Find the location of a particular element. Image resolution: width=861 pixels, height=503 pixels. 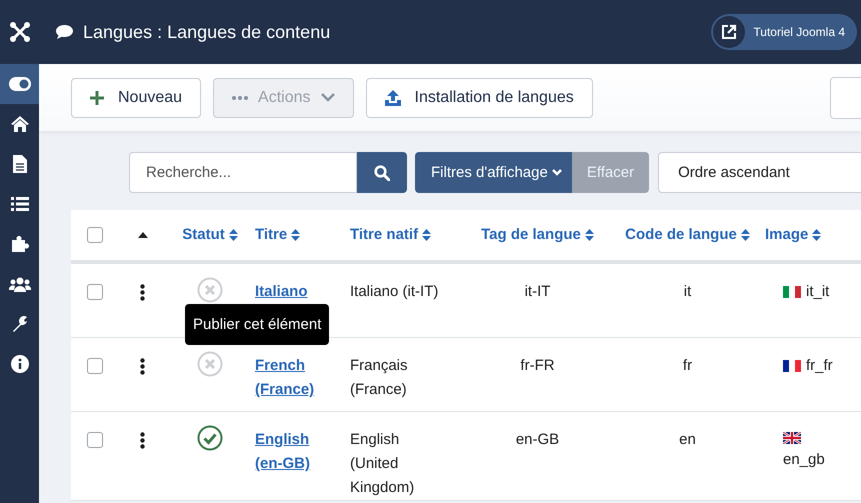

filter-options-button: Filtres d'affichage is located at coordinates (493, 172).